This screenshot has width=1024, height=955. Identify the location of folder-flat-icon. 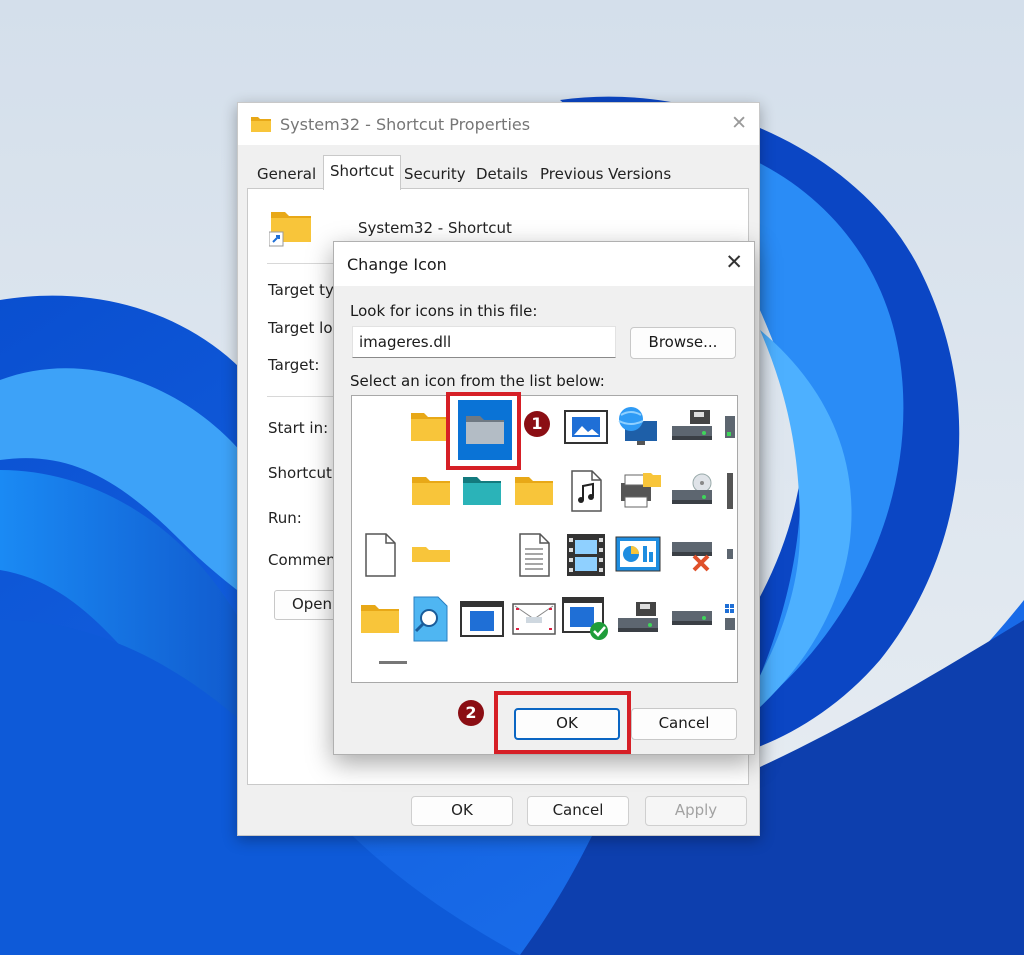
(431, 555).